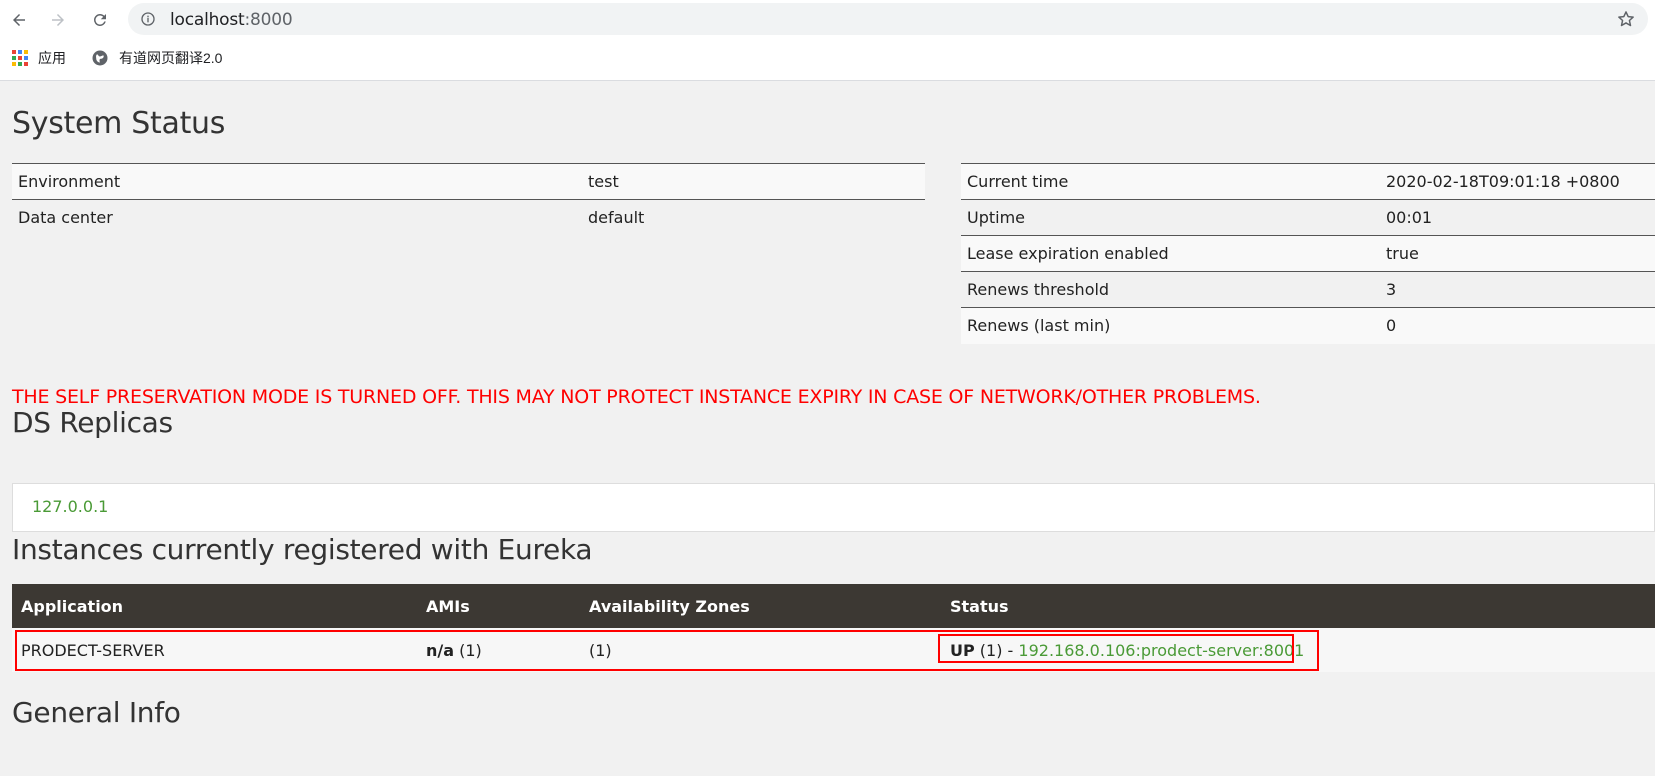 The image size is (1655, 776). I want to click on amis-count: (1), so click(468, 650).